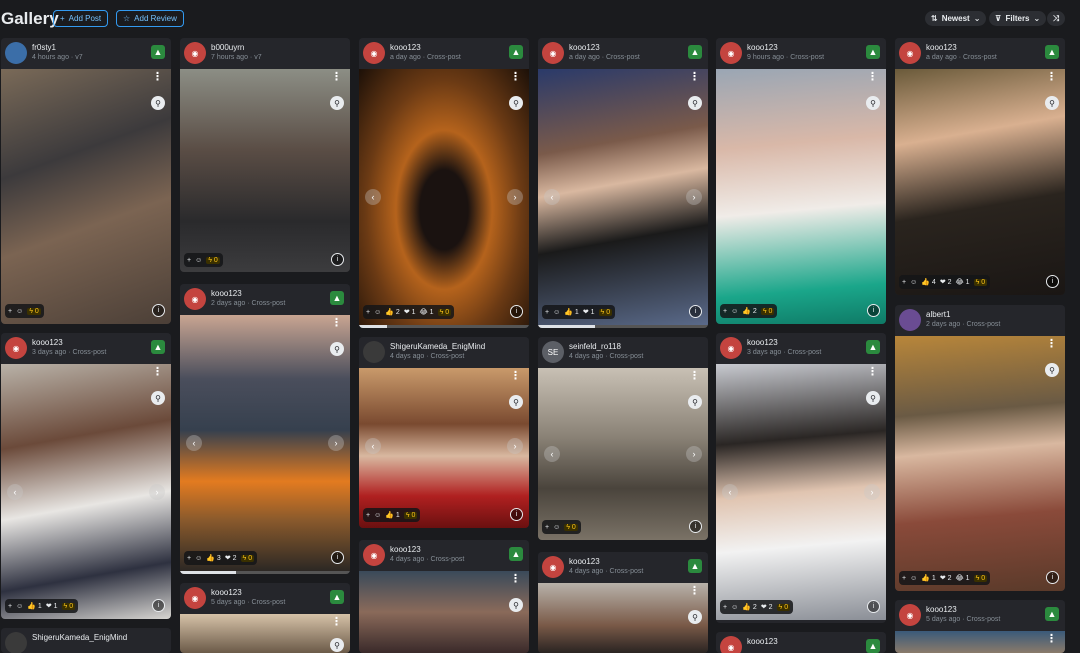 Image resolution: width=1080 pixels, height=653 pixels. What do you see at coordinates (963, 578) in the screenshot?
I see `laugh-reaction: 😂 1` at bounding box center [963, 578].